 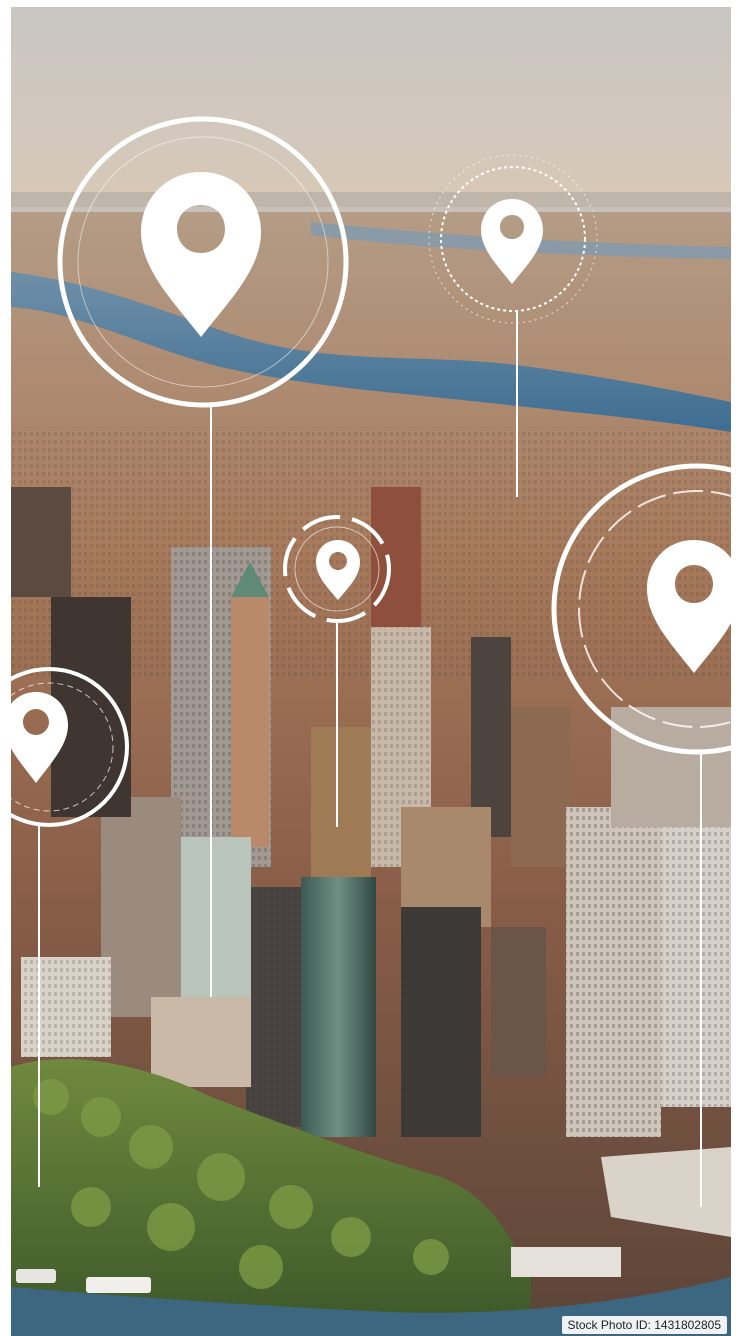 What do you see at coordinates (371, 107) in the screenshot?
I see `sky` at bounding box center [371, 107].